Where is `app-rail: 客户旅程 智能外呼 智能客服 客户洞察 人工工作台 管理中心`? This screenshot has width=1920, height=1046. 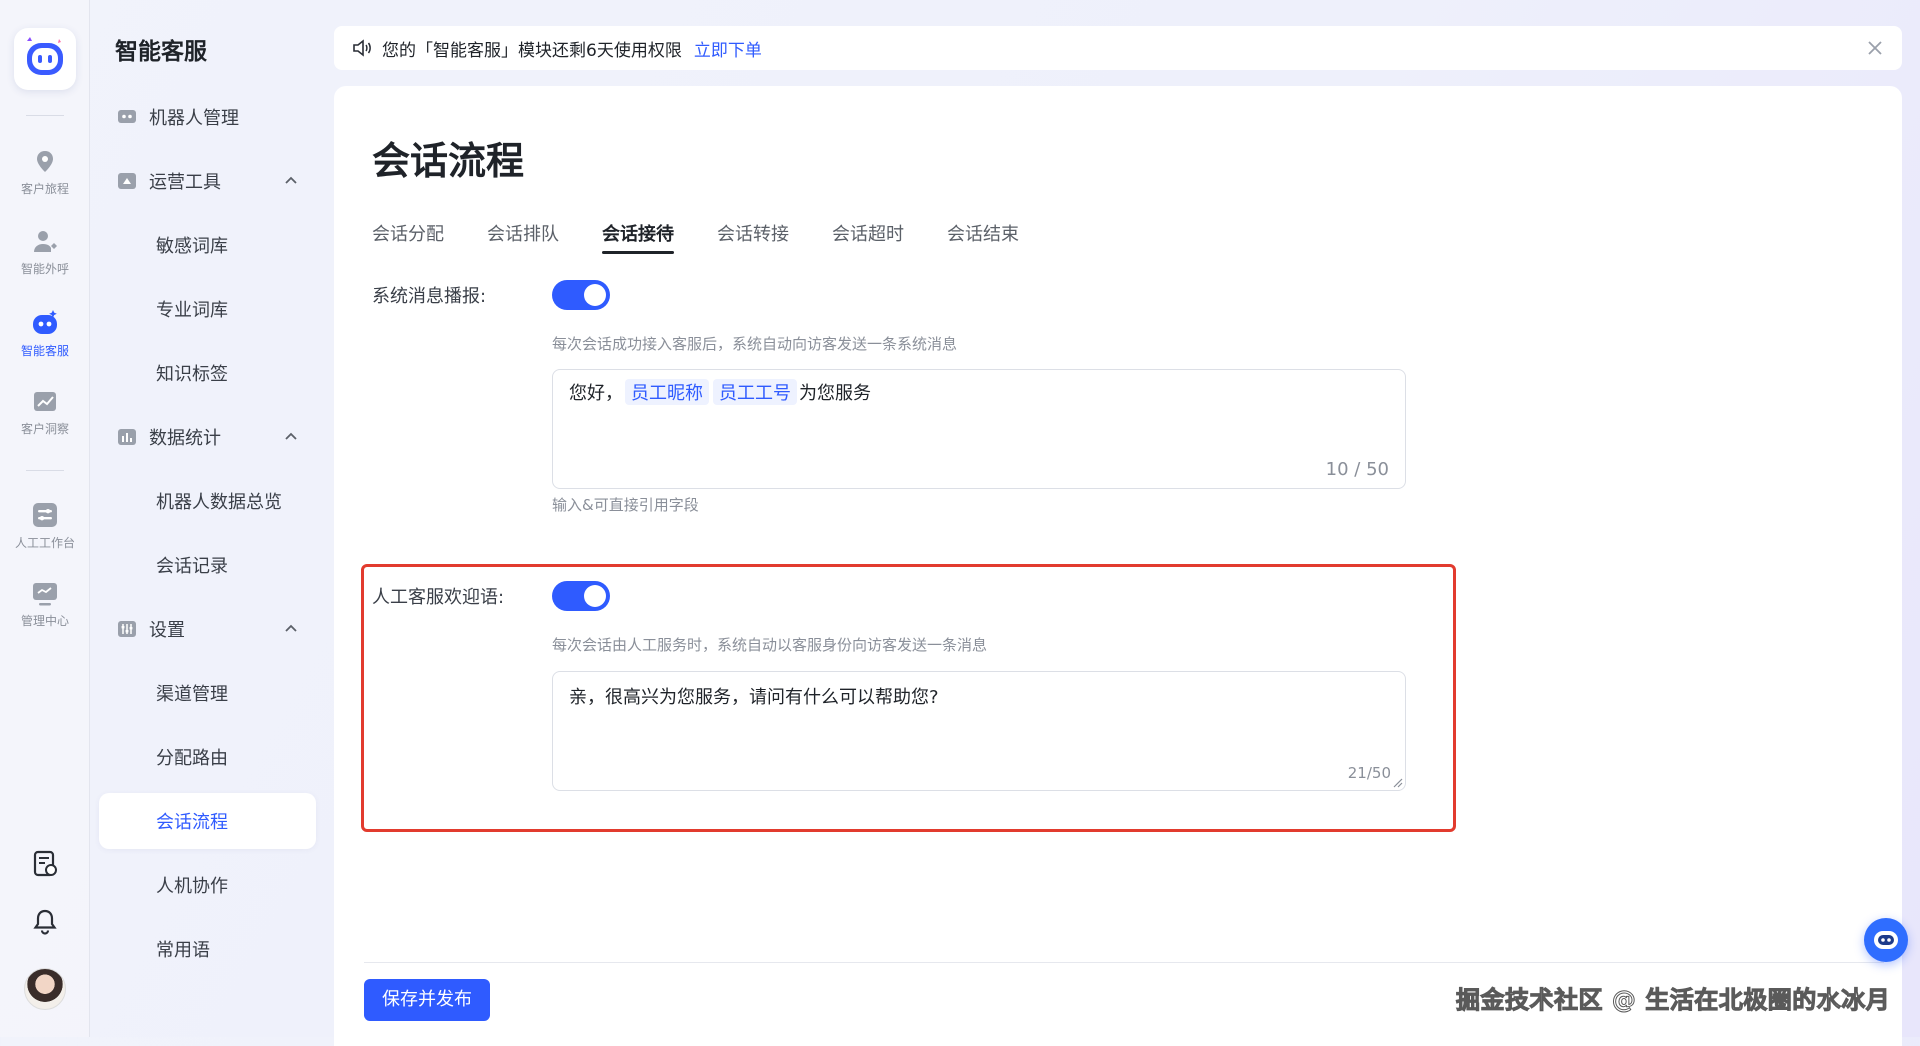 app-rail: 客户旅程 智能外呼 智能客服 客户洞察 人工工作台 管理中心 is located at coordinates (45, 518).